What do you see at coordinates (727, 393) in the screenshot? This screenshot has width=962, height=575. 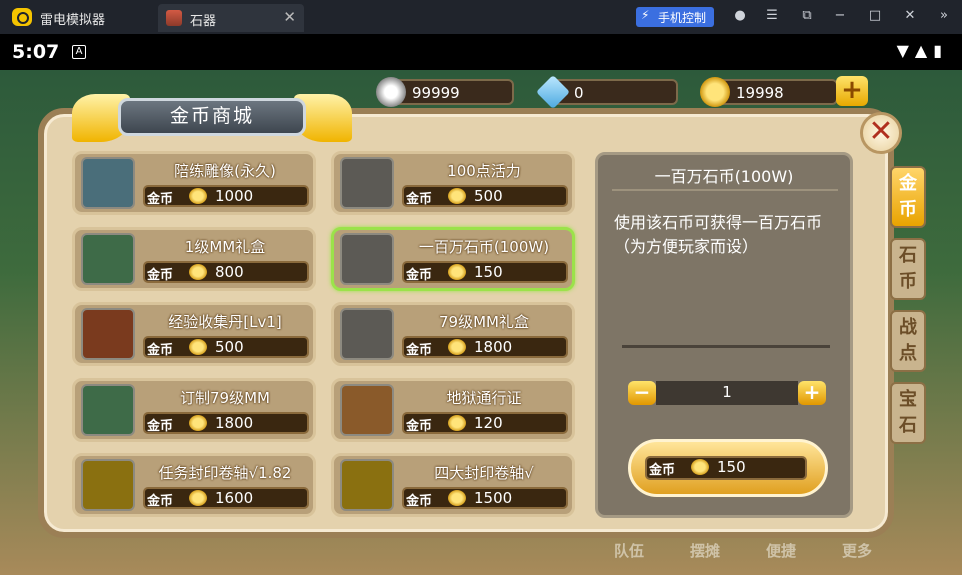 I see `quantity-field: 1` at bounding box center [727, 393].